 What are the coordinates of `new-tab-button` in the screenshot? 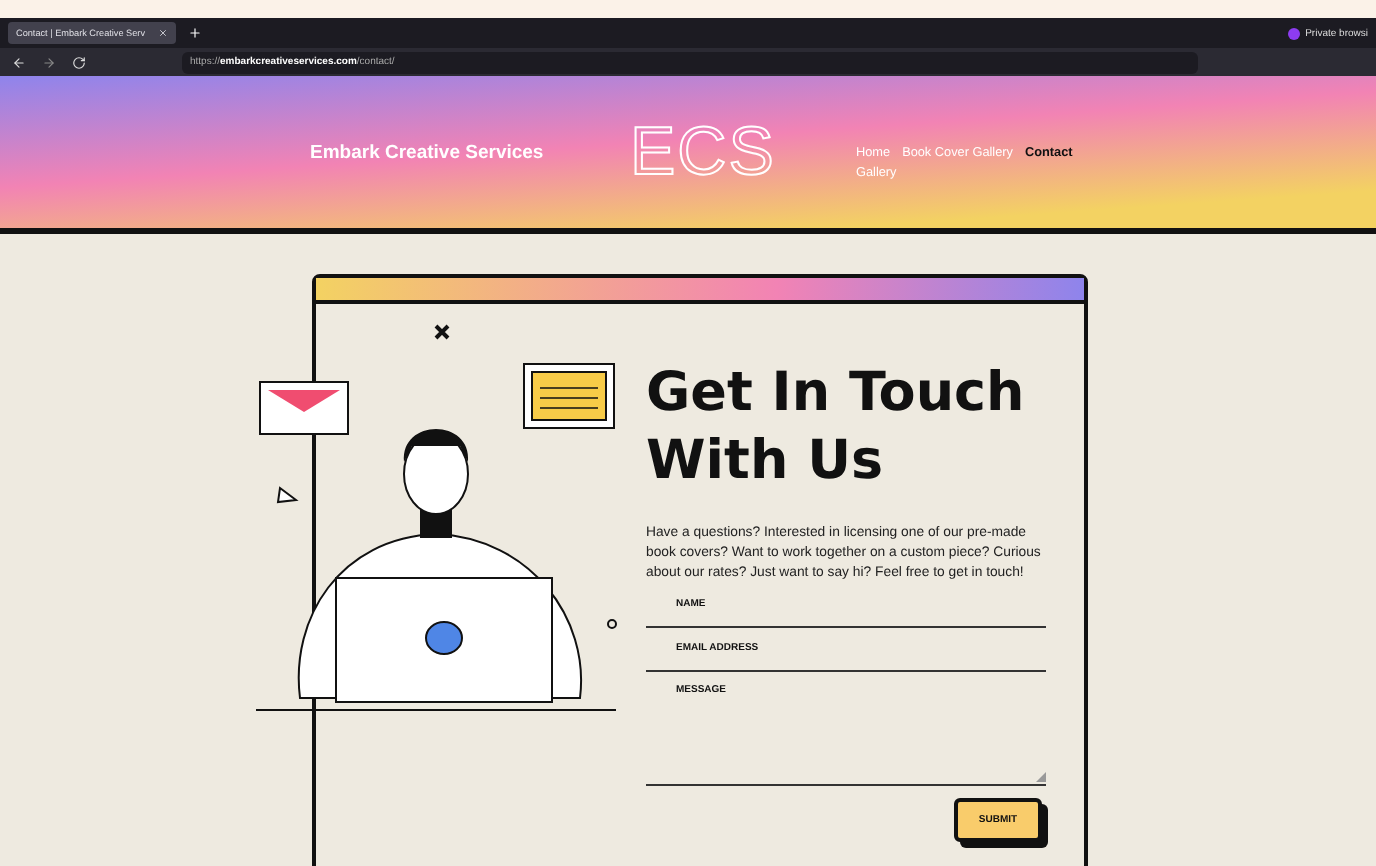 It's located at (195, 33).